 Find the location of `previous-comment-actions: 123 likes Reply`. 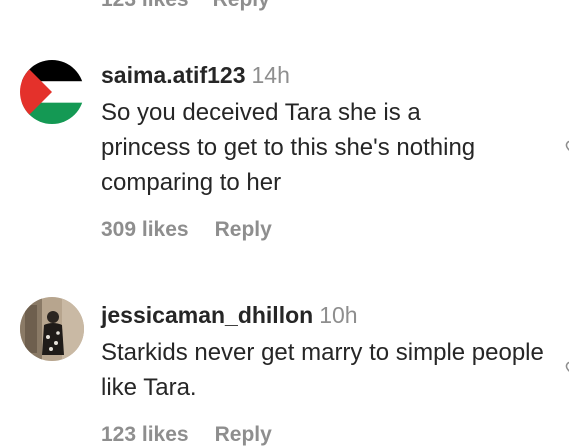

previous-comment-actions: 123 likes Reply is located at coordinates (185, 6).